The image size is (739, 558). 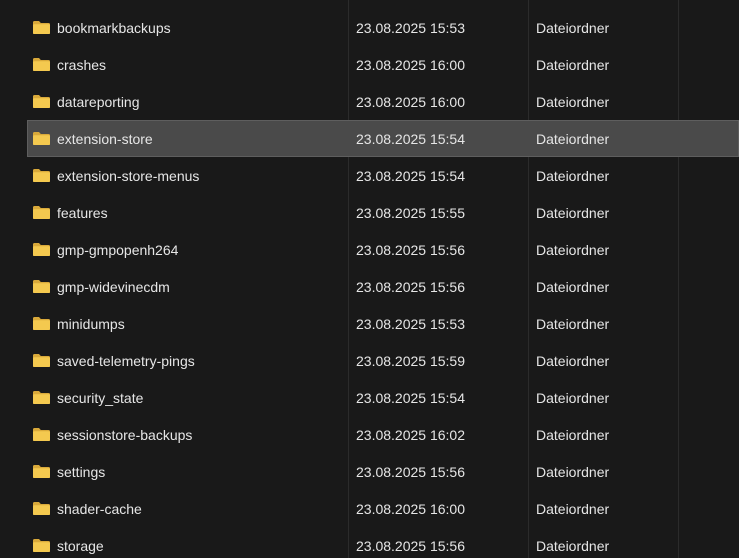 What do you see at coordinates (126, 360) in the screenshot?
I see `folder-name: saved-telemetry-pings` at bounding box center [126, 360].